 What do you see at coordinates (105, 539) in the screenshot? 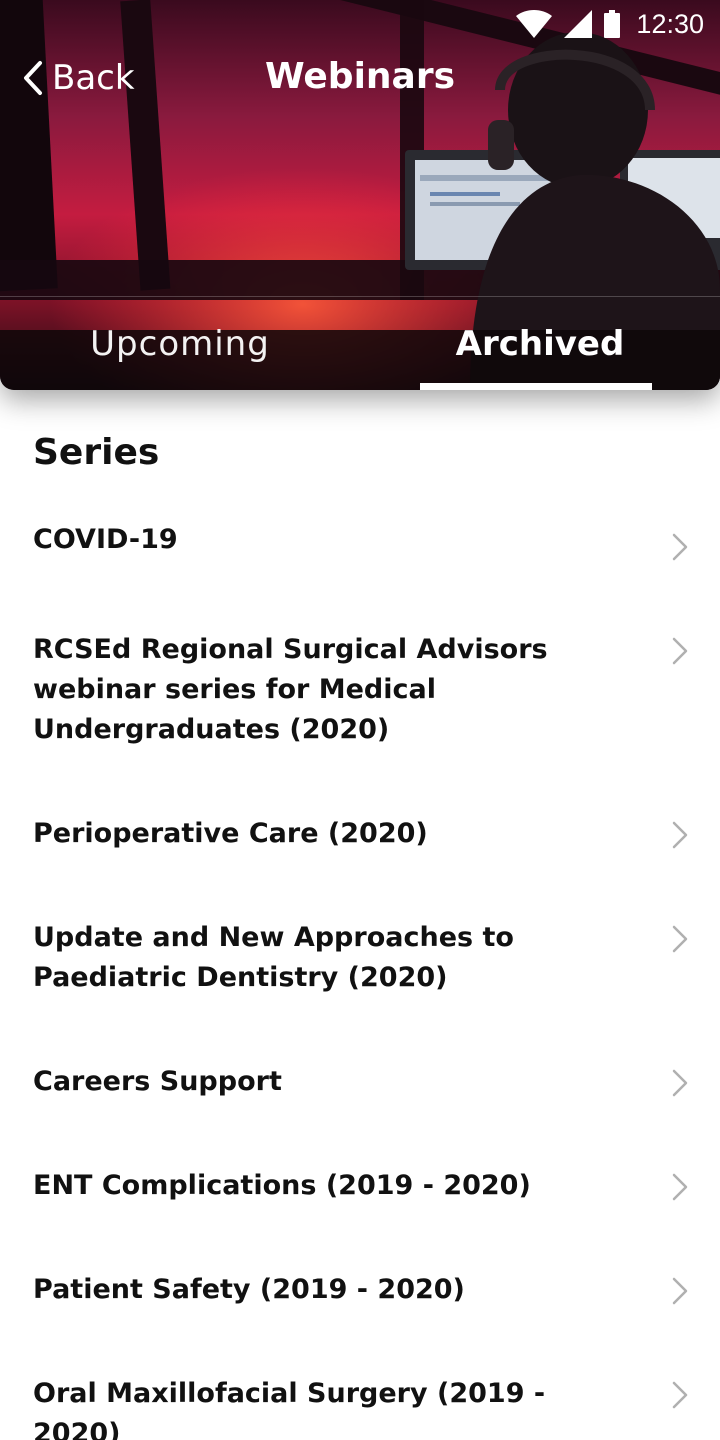
I see `list-item-label: COVID-19` at bounding box center [105, 539].